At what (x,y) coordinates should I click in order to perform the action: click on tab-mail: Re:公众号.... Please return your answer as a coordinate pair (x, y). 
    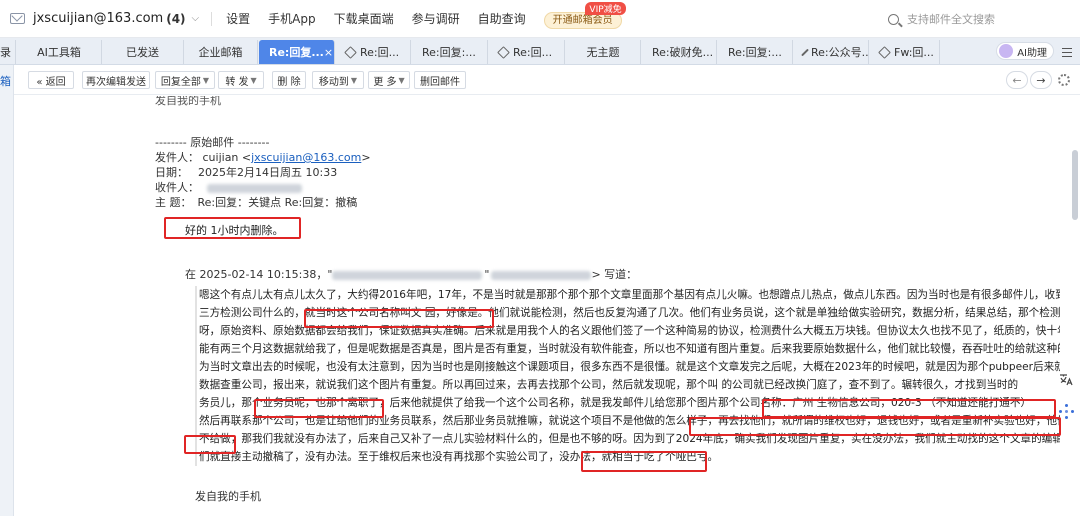
    Looking at the image, I should click on (831, 52).